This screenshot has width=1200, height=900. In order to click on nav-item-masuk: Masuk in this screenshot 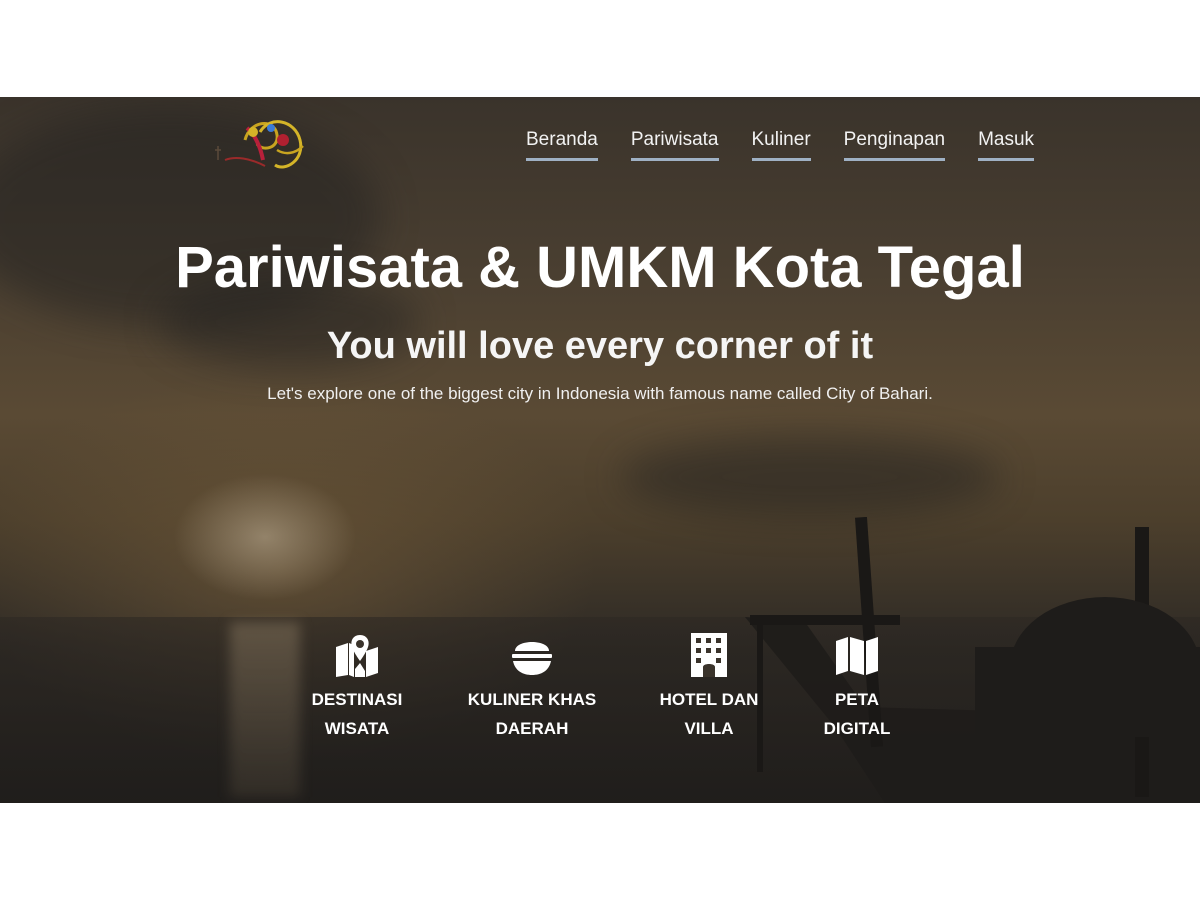, I will do `click(1006, 144)`.